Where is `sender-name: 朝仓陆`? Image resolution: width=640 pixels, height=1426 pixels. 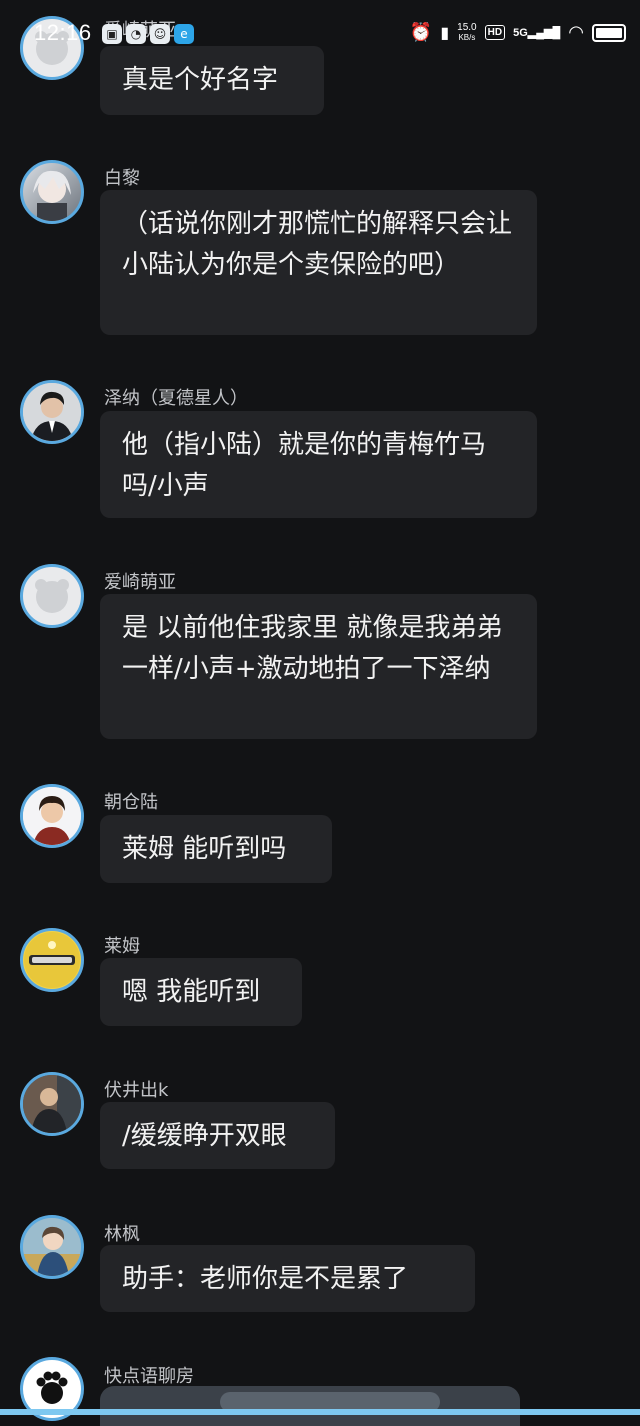
sender-name: 朝仓陆 is located at coordinates (131, 802).